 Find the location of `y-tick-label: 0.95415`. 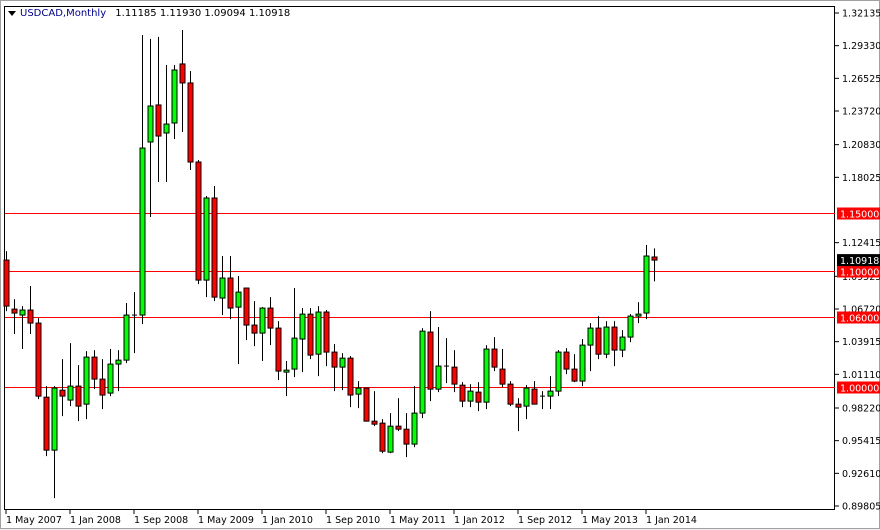

y-tick-label: 0.95415 is located at coordinates (861, 441).